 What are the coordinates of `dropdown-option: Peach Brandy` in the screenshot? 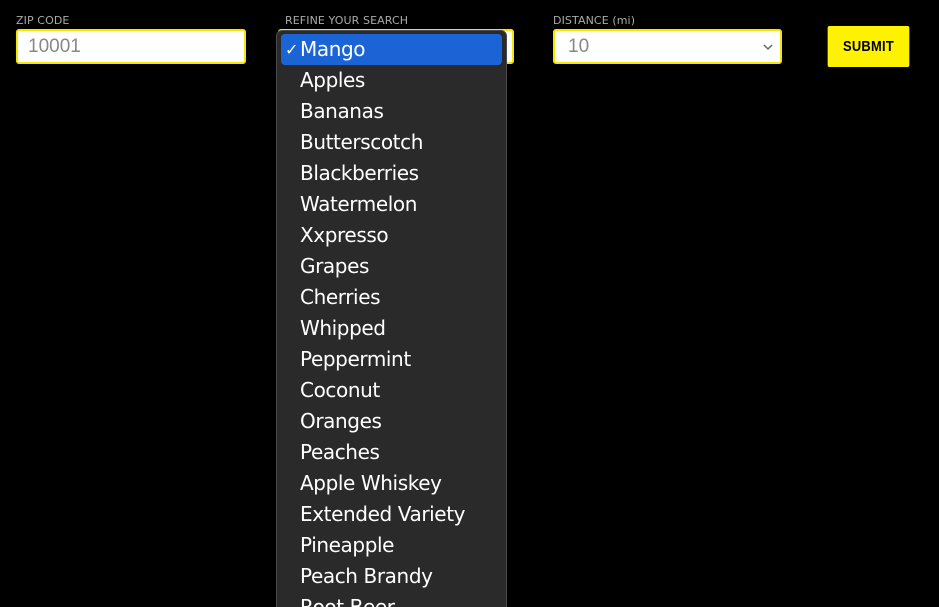 It's located at (391, 576).